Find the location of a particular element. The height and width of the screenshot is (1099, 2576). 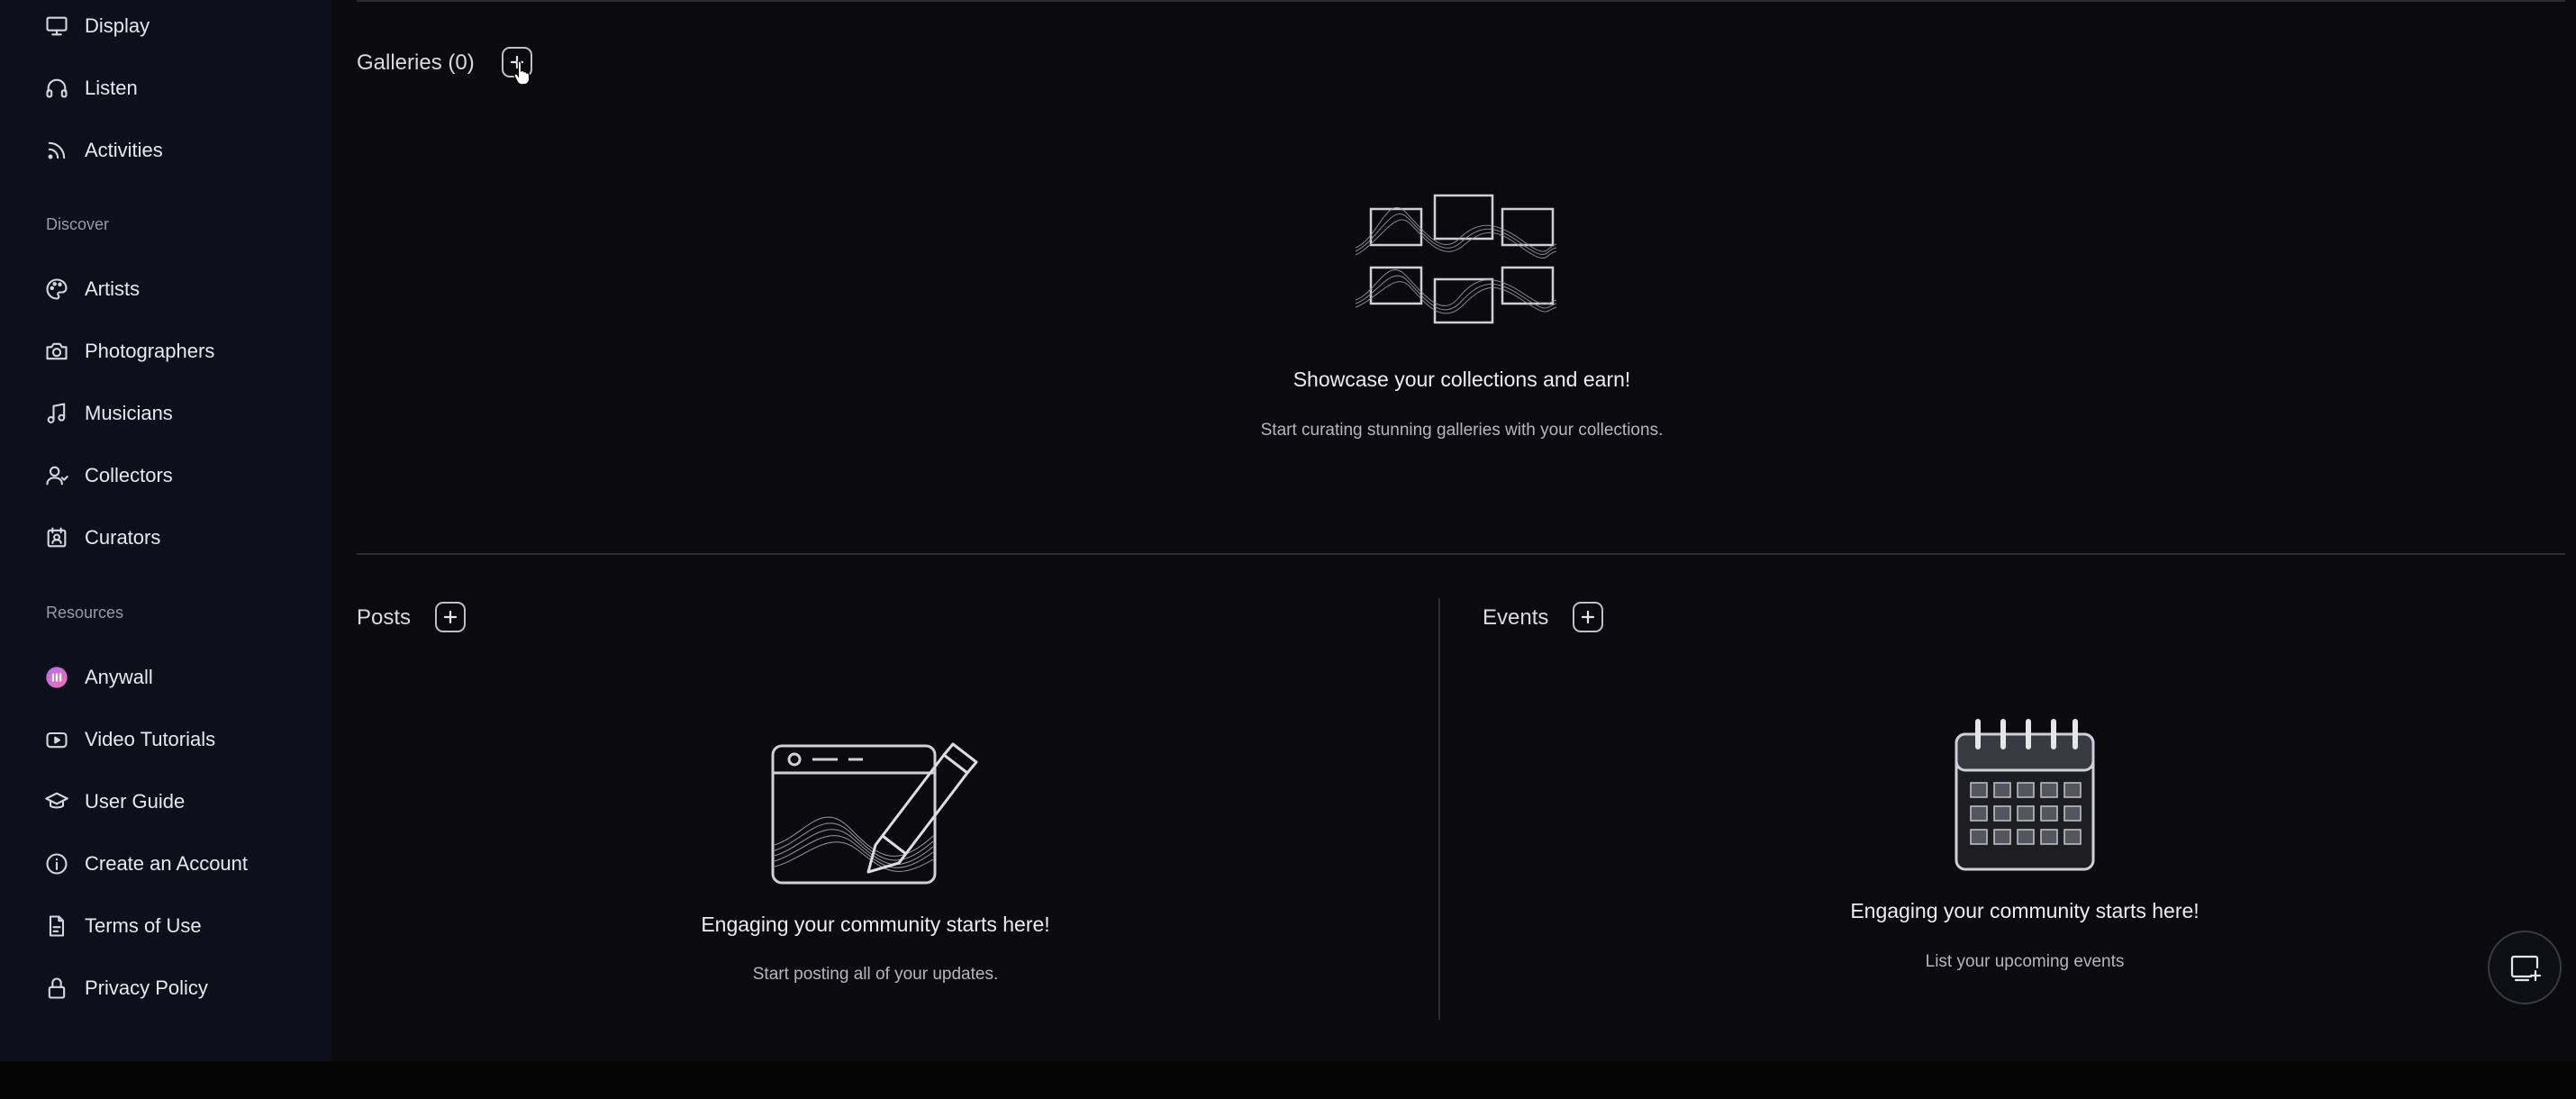

sidebar-item-activities: Activities is located at coordinates (103, 150).